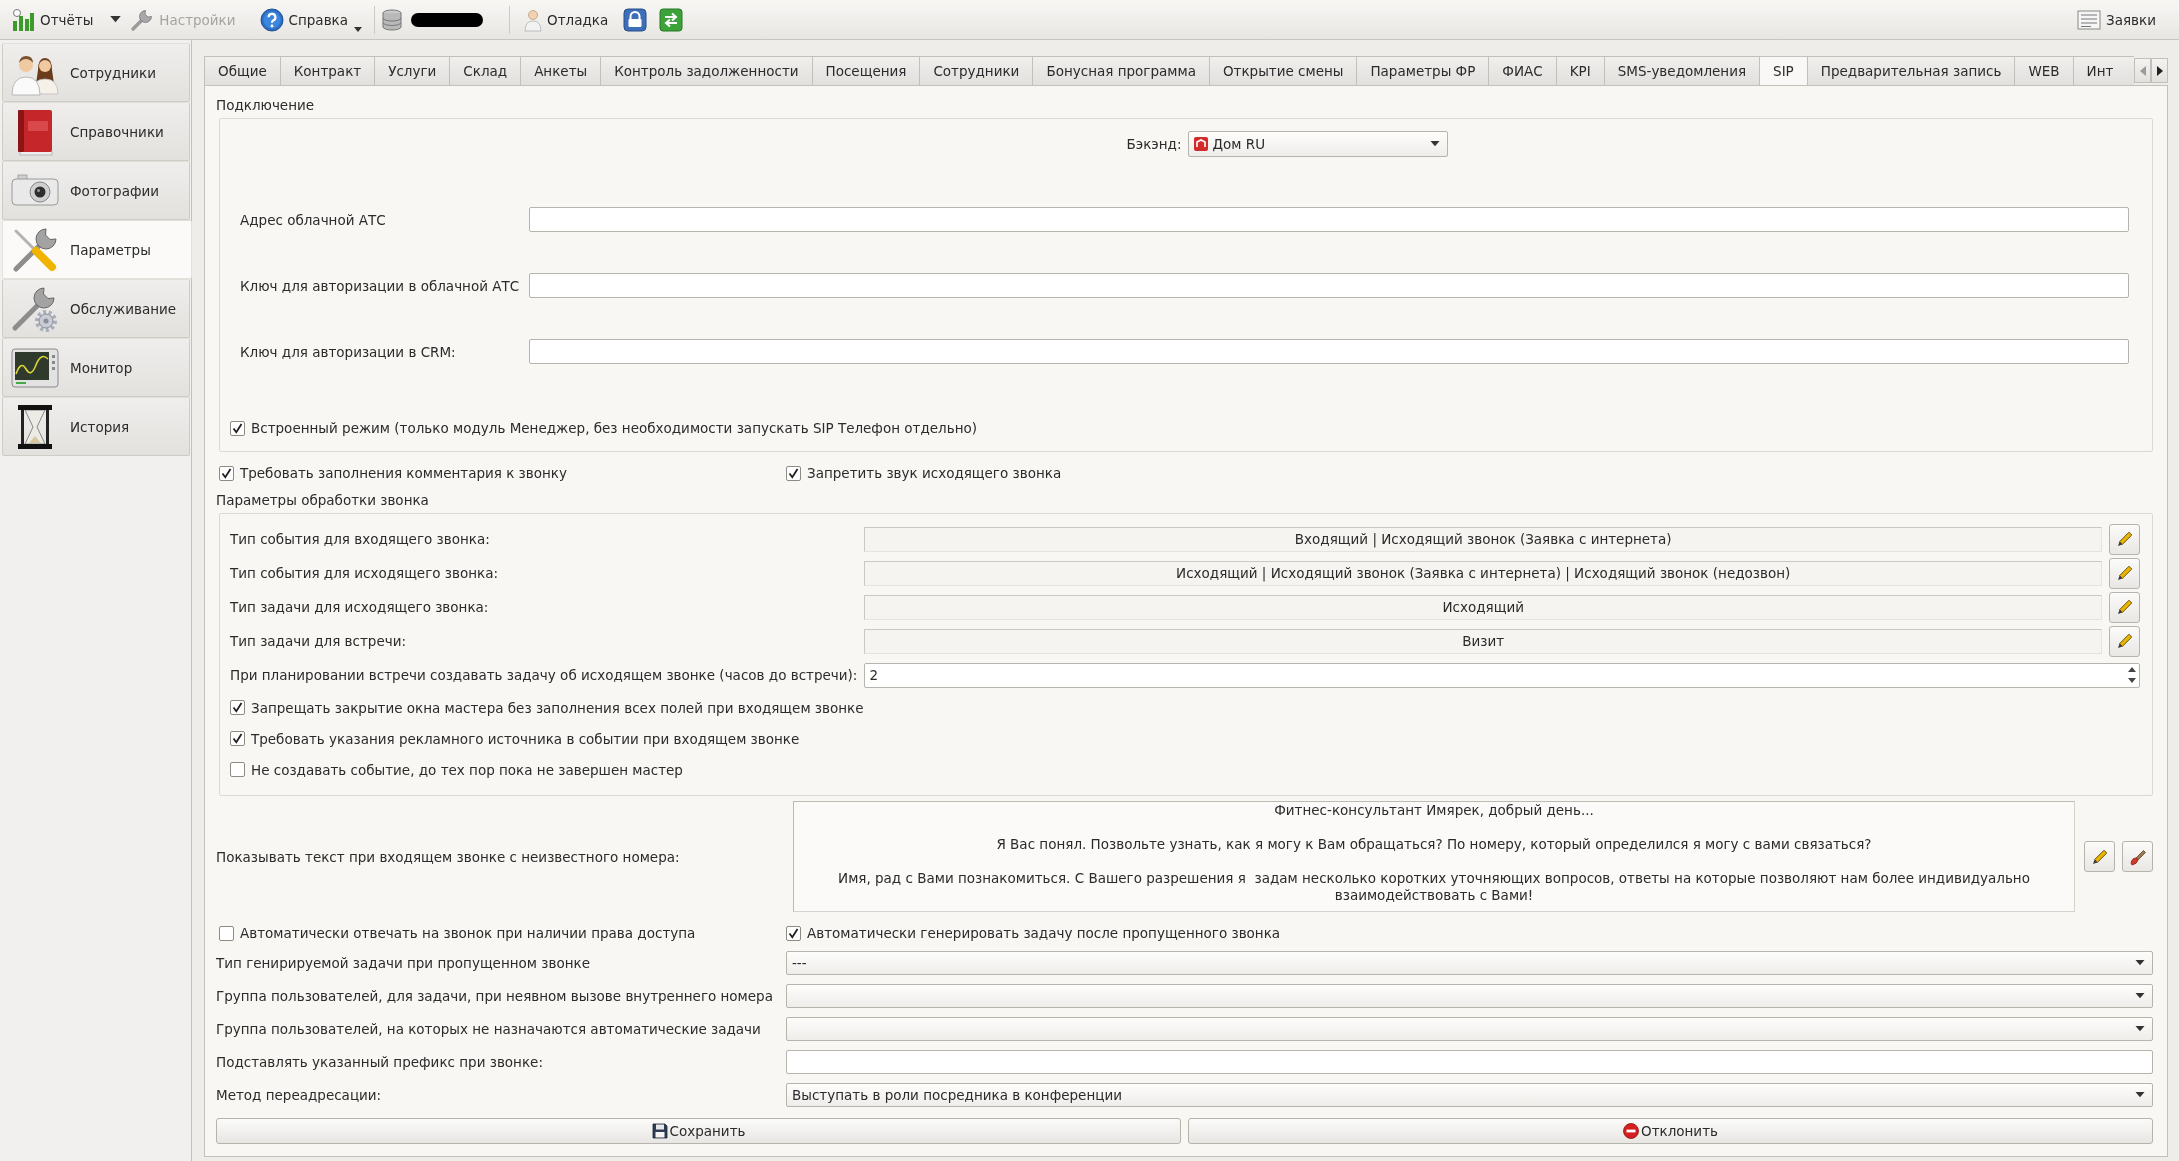 The height and width of the screenshot is (1161, 2179). What do you see at coordinates (2116, 19) in the screenshot?
I see `requests-button: Заявки` at bounding box center [2116, 19].